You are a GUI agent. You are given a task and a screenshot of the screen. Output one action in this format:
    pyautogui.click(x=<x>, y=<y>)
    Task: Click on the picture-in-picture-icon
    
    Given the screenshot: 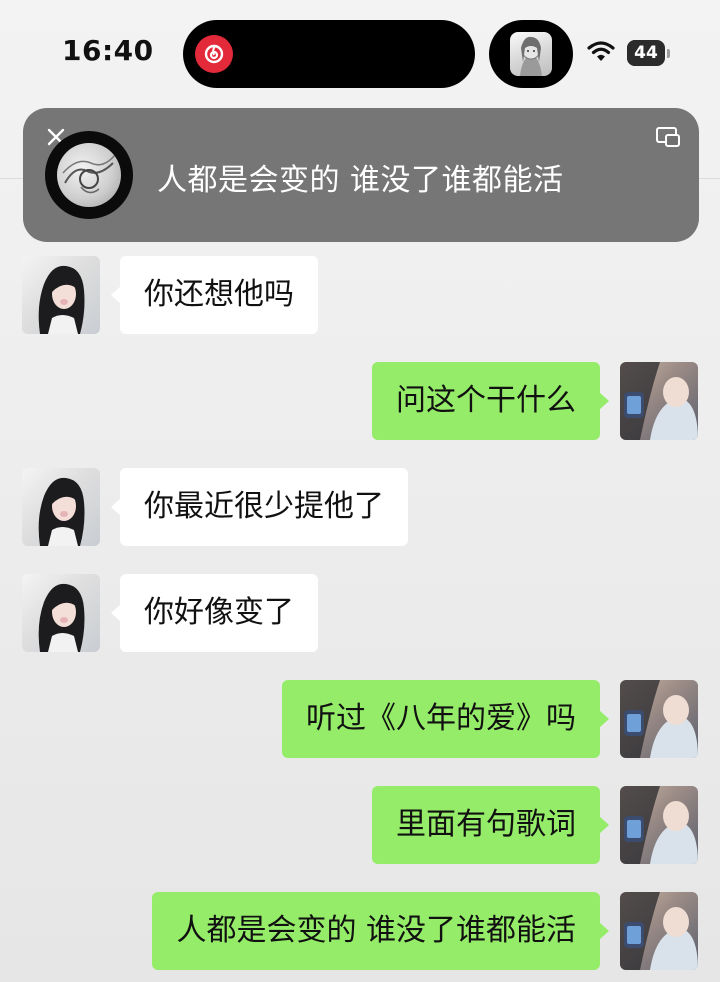 What is the action you would take?
    pyautogui.click(x=668, y=137)
    